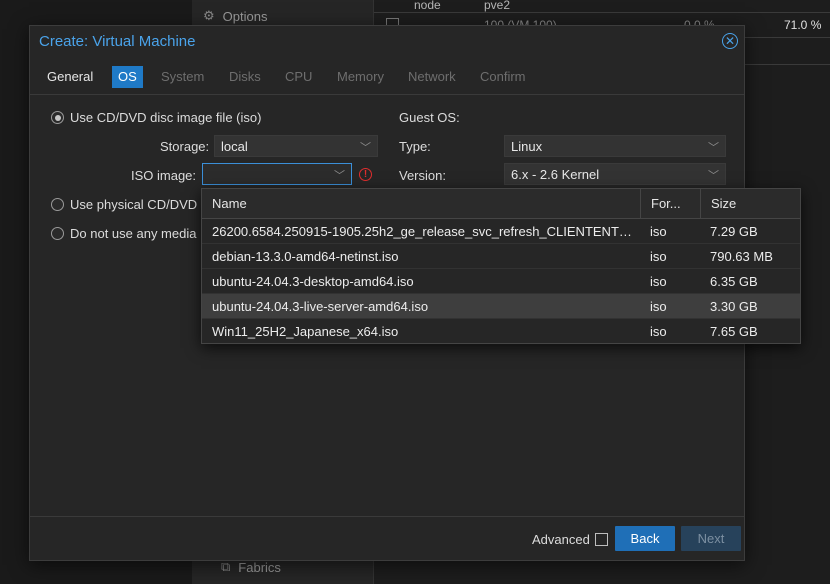 The image size is (830, 584). I want to click on advanced-toggle: Advanced, so click(570, 539).